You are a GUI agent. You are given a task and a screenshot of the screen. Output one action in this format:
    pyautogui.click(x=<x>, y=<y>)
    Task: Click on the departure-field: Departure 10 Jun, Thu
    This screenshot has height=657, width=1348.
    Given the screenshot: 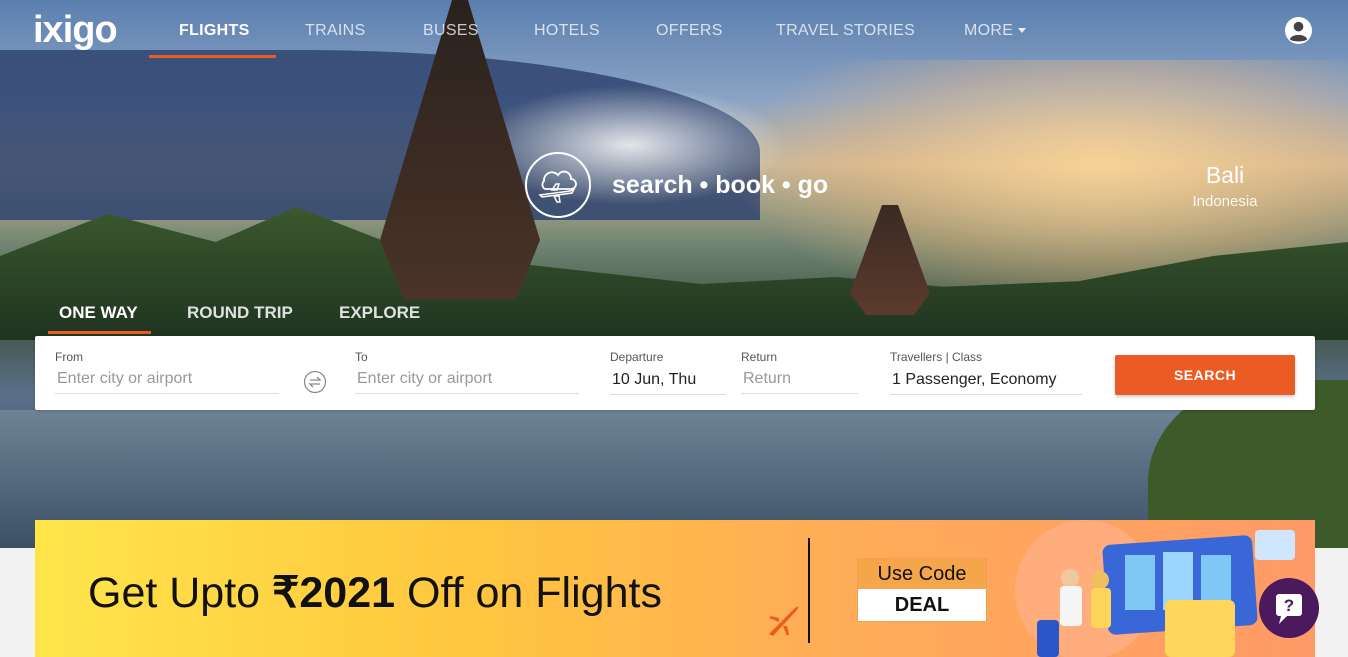 What is the action you would take?
    pyautogui.click(x=668, y=372)
    